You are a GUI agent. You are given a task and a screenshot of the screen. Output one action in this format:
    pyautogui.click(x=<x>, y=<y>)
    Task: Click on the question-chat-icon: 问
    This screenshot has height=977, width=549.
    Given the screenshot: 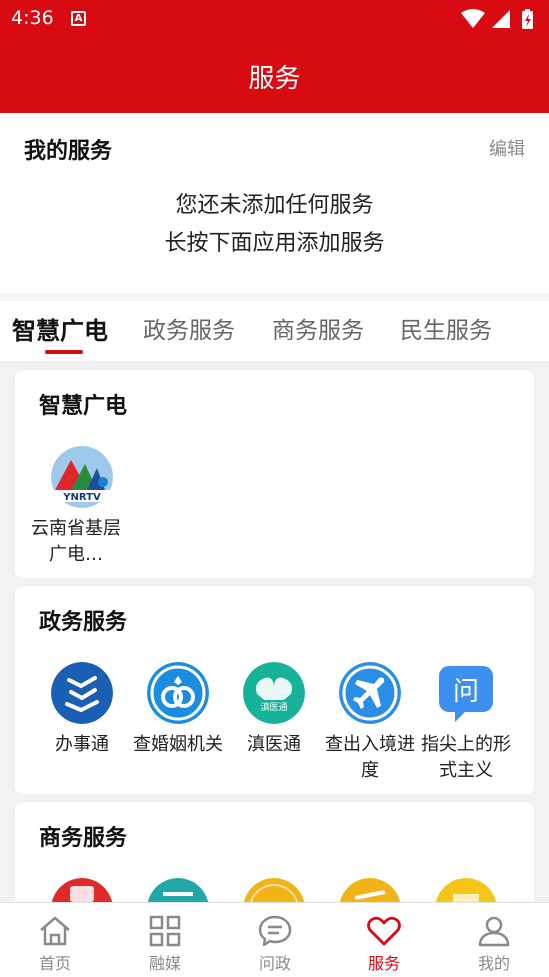 What is the action you would take?
    pyautogui.click(x=466, y=693)
    